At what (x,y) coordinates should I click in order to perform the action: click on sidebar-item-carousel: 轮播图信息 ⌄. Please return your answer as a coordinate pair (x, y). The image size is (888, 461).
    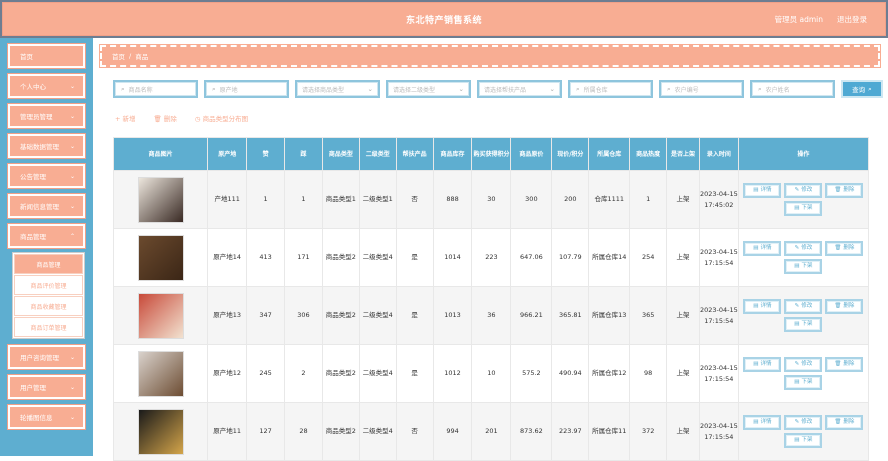
    Looking at the image, I should click on (46, 417).